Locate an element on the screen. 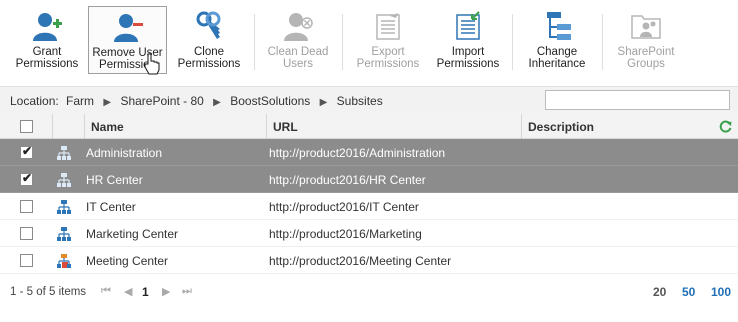 The height and width of the screenshot is (322, 738). site-url: http://product2016/HR Center is located at coordinates (347, 180).